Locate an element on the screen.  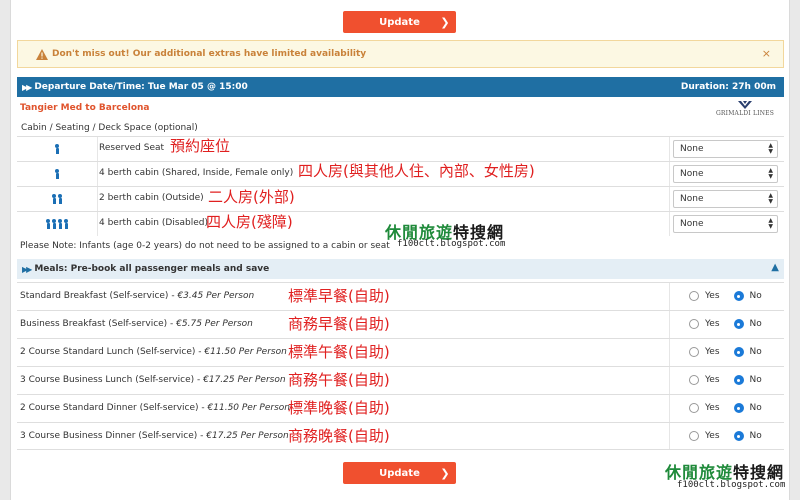
cabin-annotation: 預約座位 is located at coordinates (200, 146).